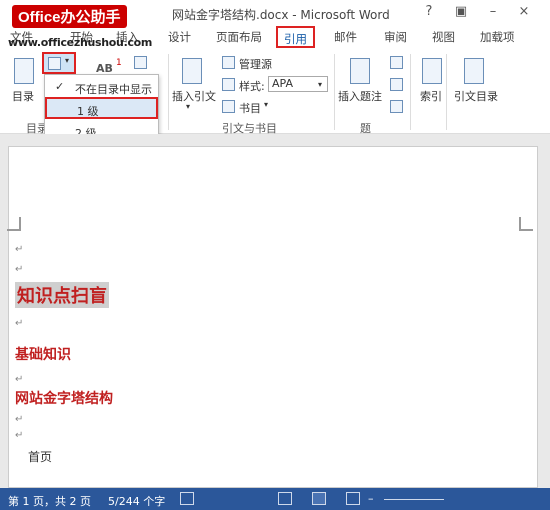 The image size is (550, 510). I want to click on help-button: ?, so click(429, 11).